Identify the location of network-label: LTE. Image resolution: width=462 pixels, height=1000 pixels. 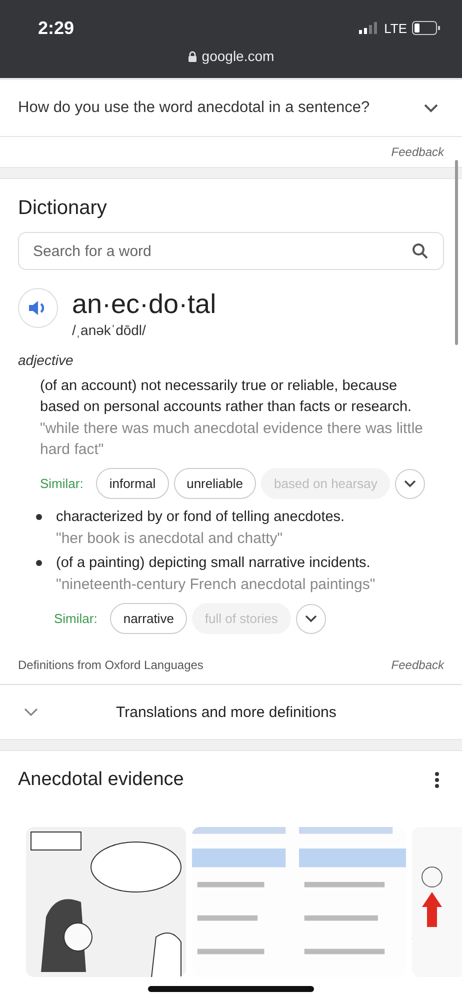
(395, 28).